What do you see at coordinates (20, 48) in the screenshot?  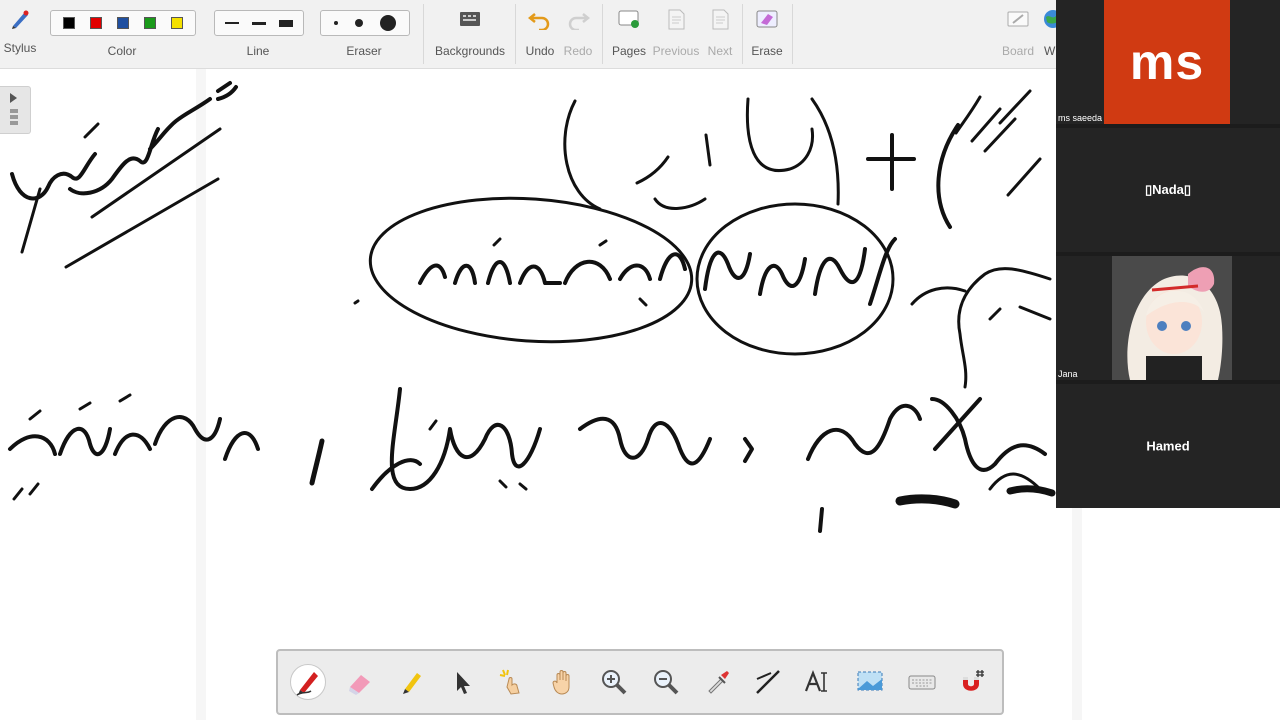 I see `stylus-label: Stylus` at bounding box center [20, 48].